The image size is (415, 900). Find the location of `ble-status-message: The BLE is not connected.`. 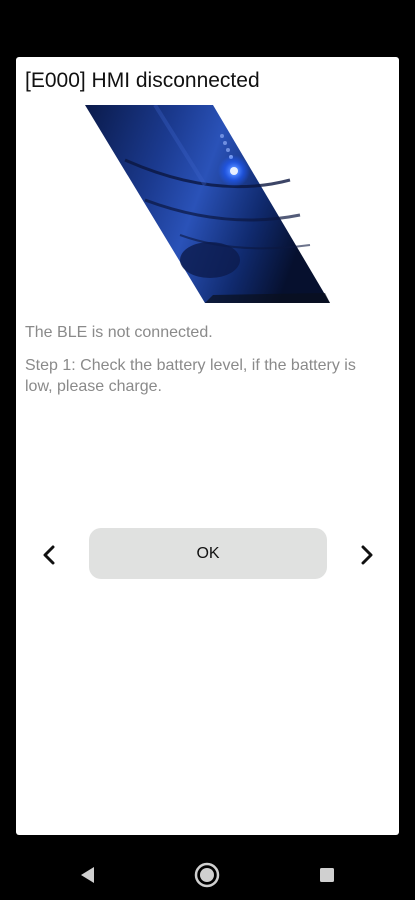

ble-status-message: The BLE is not connected. is located at coordinates (119, 332).